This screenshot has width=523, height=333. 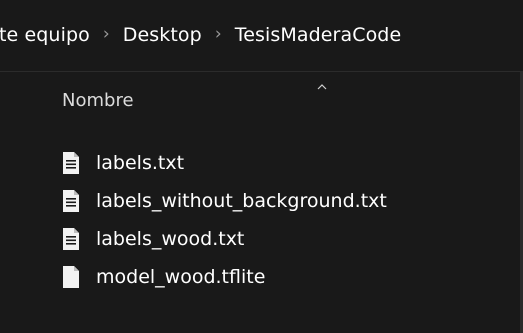 What do you see at coordinates (318, 35) in the screenshot?
I see `breadcrumb-item-current-folder: TesisMaderaCode` at bounding box center [318, 35].